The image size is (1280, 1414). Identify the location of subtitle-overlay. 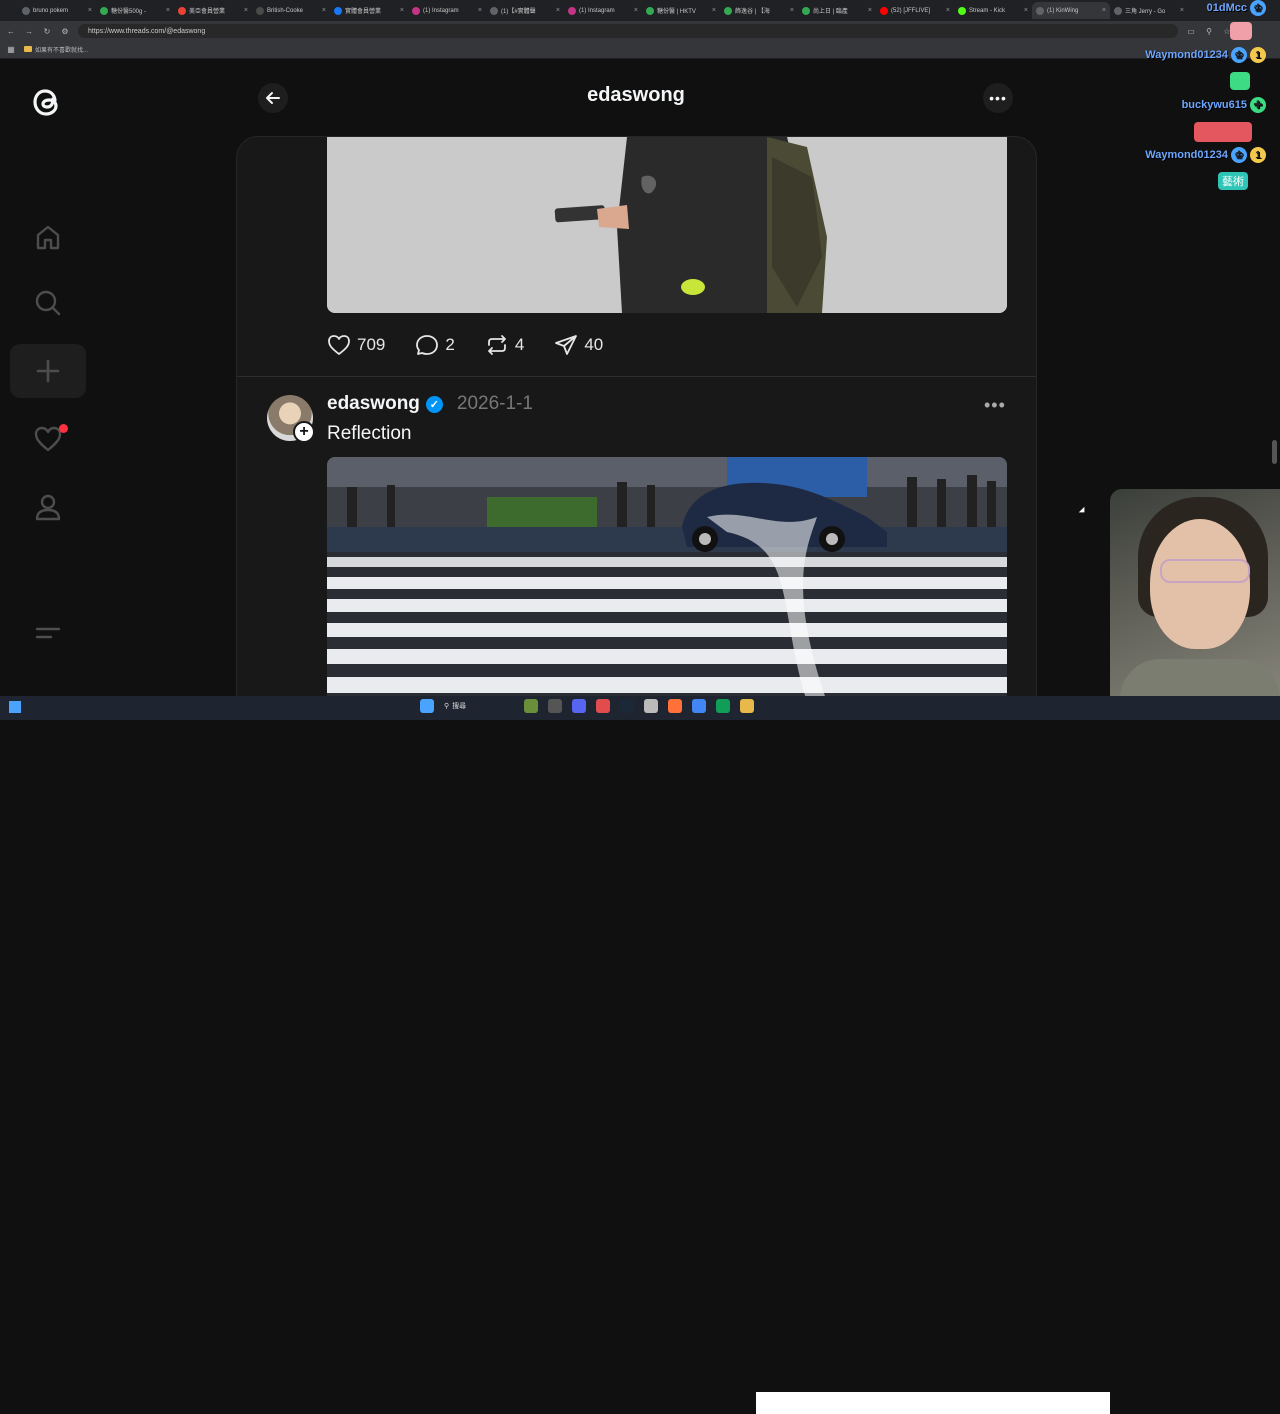
(933, 1403).